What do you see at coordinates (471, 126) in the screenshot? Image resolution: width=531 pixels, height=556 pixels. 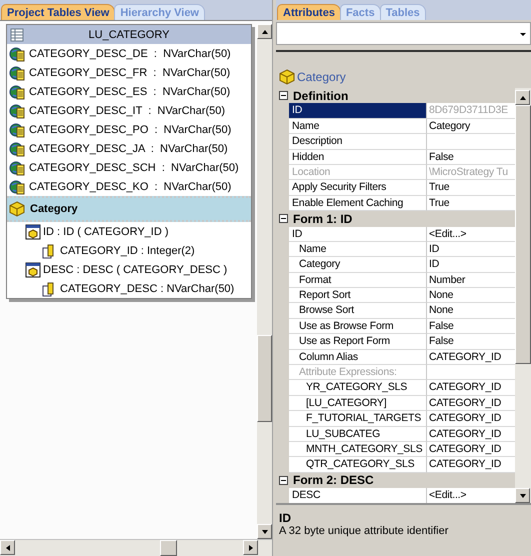 I see `property-value: Category` at bounding box center [471, 126].